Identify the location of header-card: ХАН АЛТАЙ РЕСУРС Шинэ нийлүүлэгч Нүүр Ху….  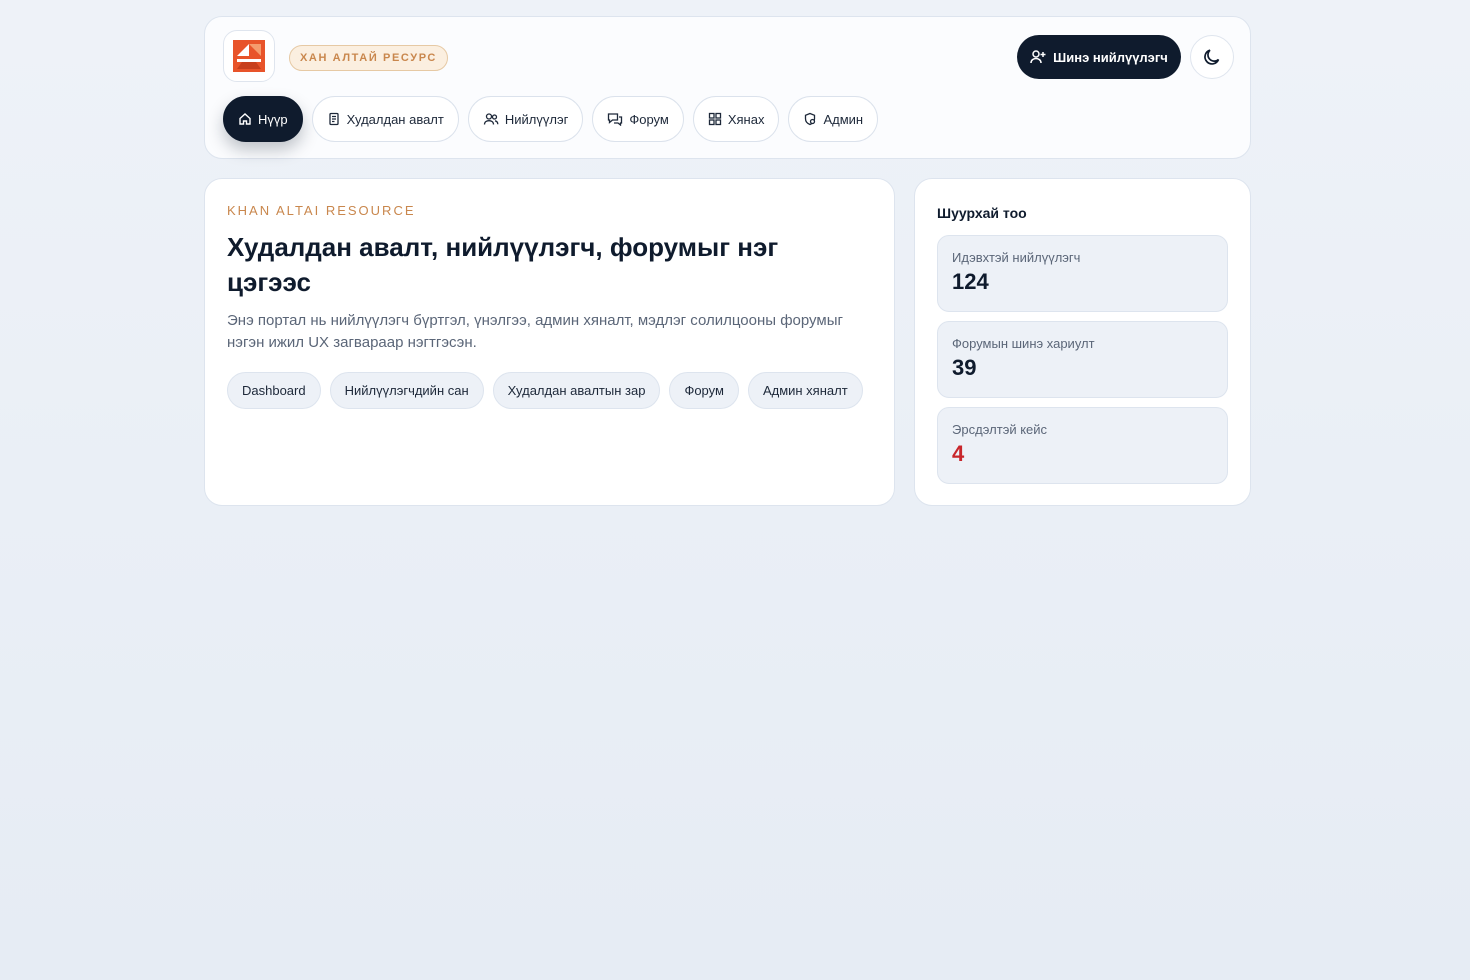
(727, 87).